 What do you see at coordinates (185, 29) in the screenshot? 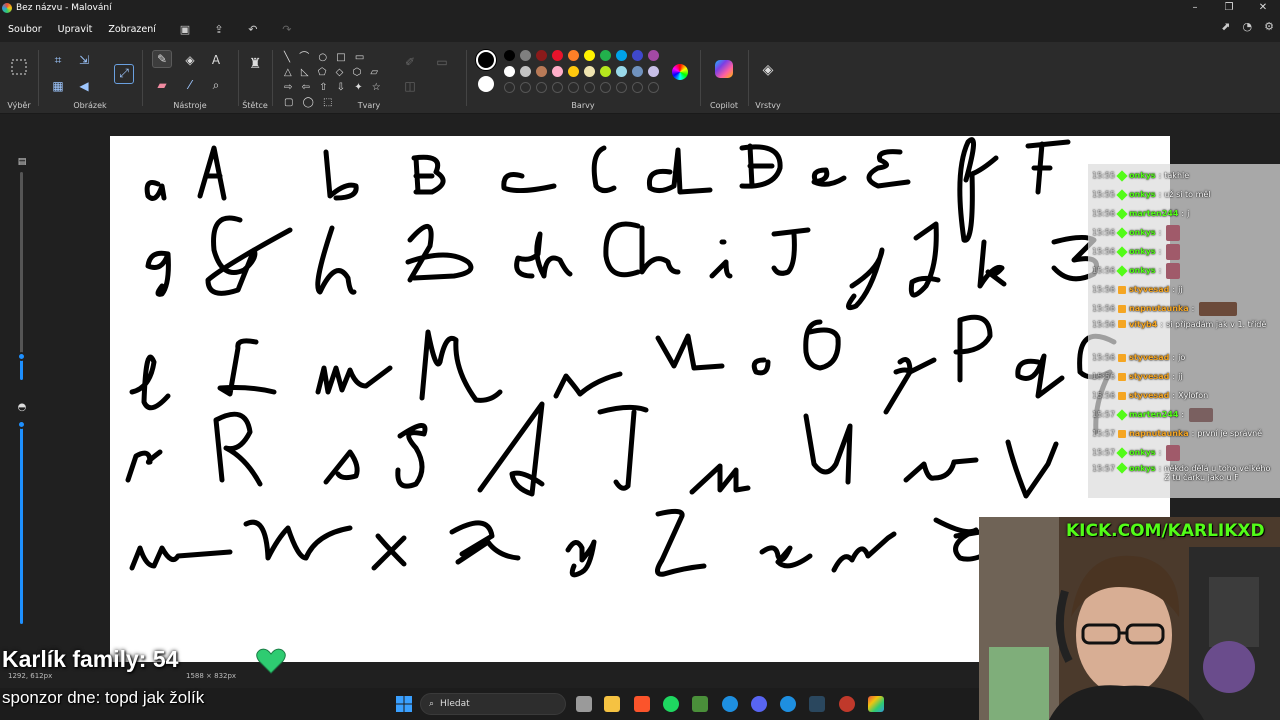
I see `save-icon: ▣` at bounding box center [185, 29].